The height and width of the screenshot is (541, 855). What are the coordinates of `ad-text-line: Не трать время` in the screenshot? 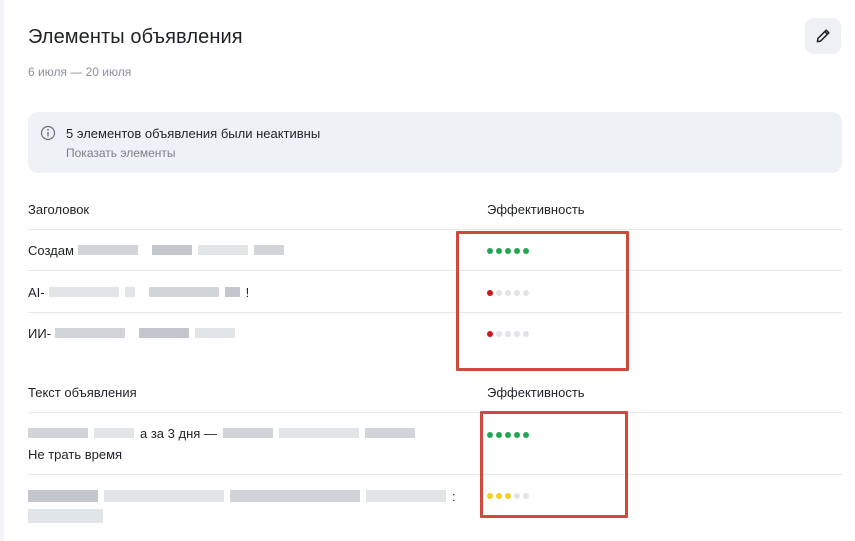 It's located at (75, 454).